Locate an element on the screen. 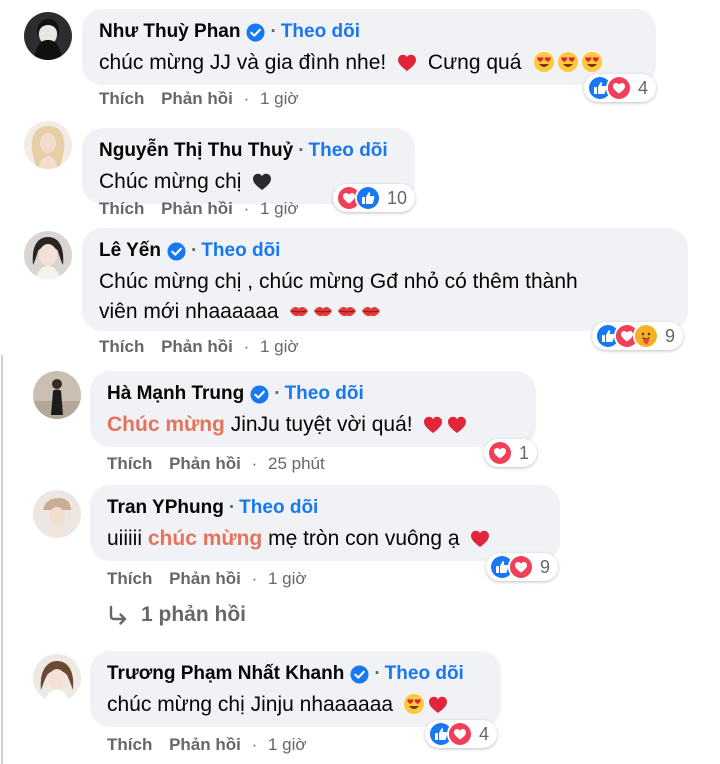 The height and width of the screenshot is (764, 720). comment-text: Chúc mừng JinJu tuyệt vời quá! is located at coordinates (313, 425).